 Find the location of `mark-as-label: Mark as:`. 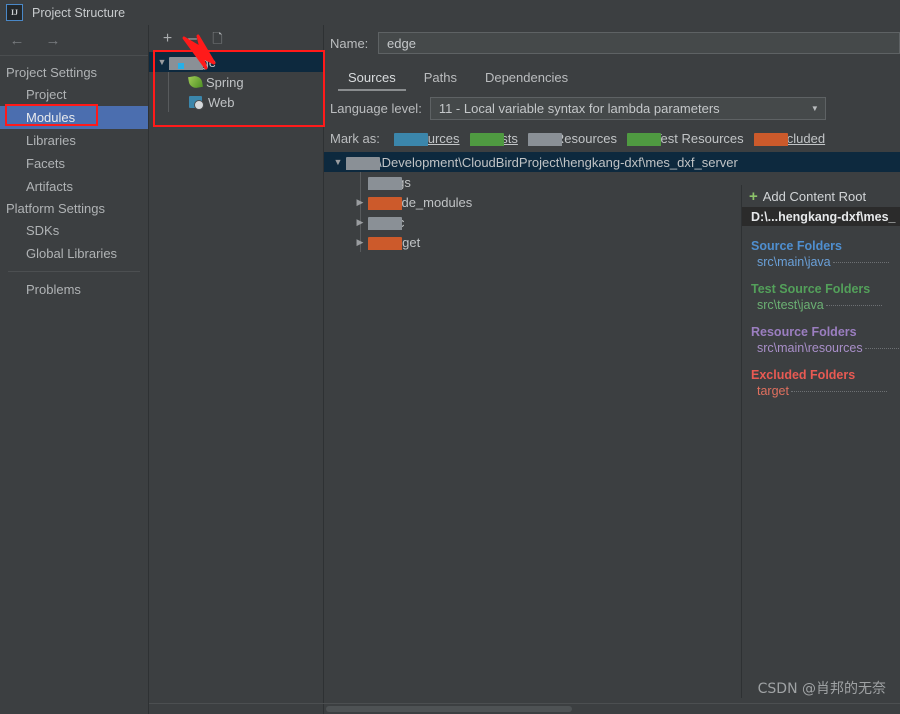

mark-as-label: Mark as: is located at coordinates (355, 138).